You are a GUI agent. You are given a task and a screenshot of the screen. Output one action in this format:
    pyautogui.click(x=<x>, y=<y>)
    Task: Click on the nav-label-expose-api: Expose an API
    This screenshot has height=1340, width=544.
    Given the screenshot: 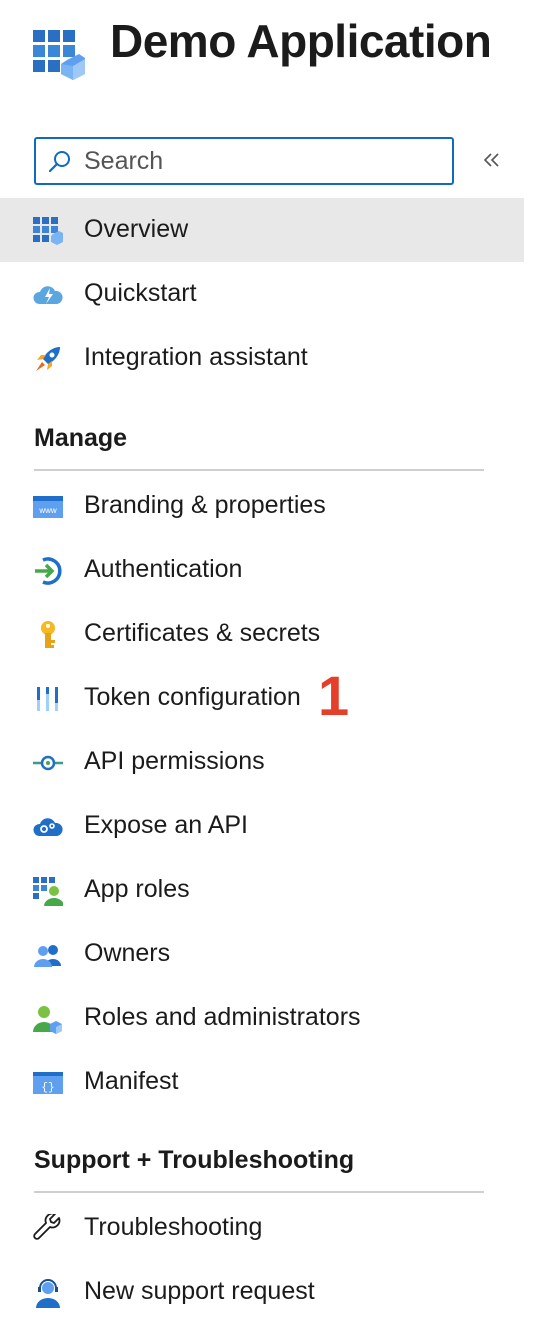 What is the action you would take?
    pyautogui.click(x=166, y=825)
    